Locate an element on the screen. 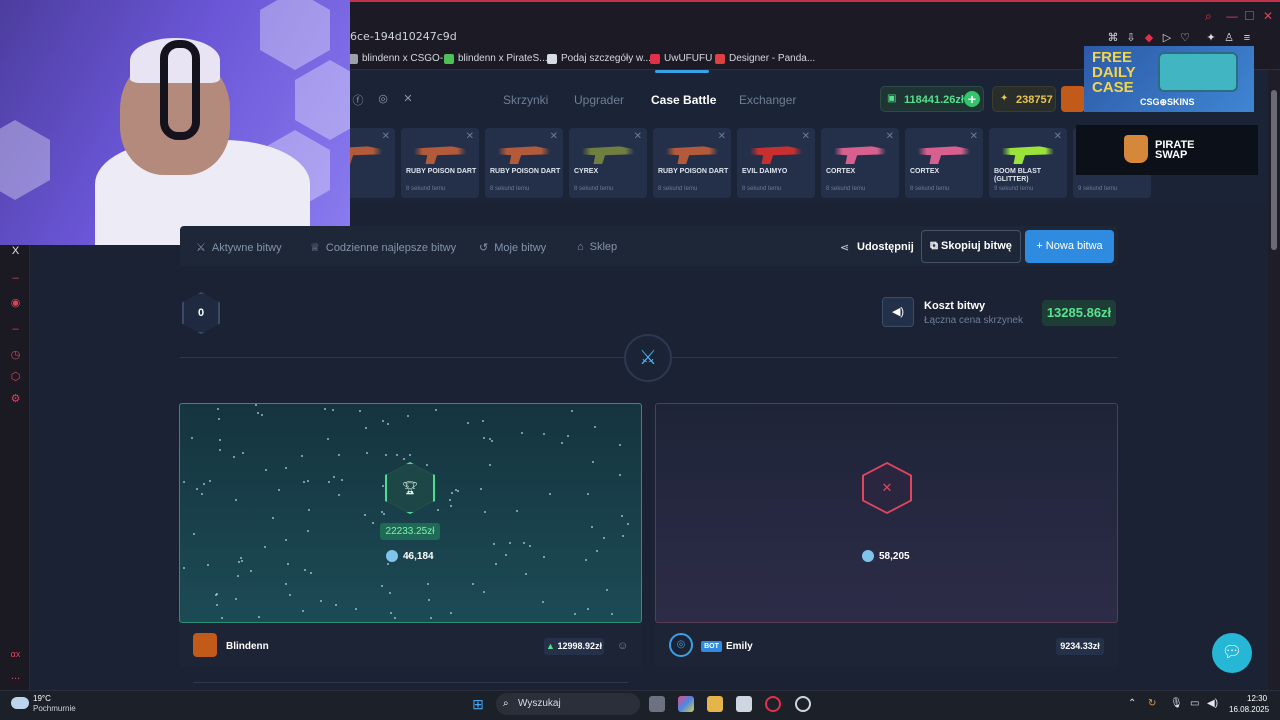 The image size is (1280, 720). sound-toggle-button: ◀) is located at coordinates (898, 312).